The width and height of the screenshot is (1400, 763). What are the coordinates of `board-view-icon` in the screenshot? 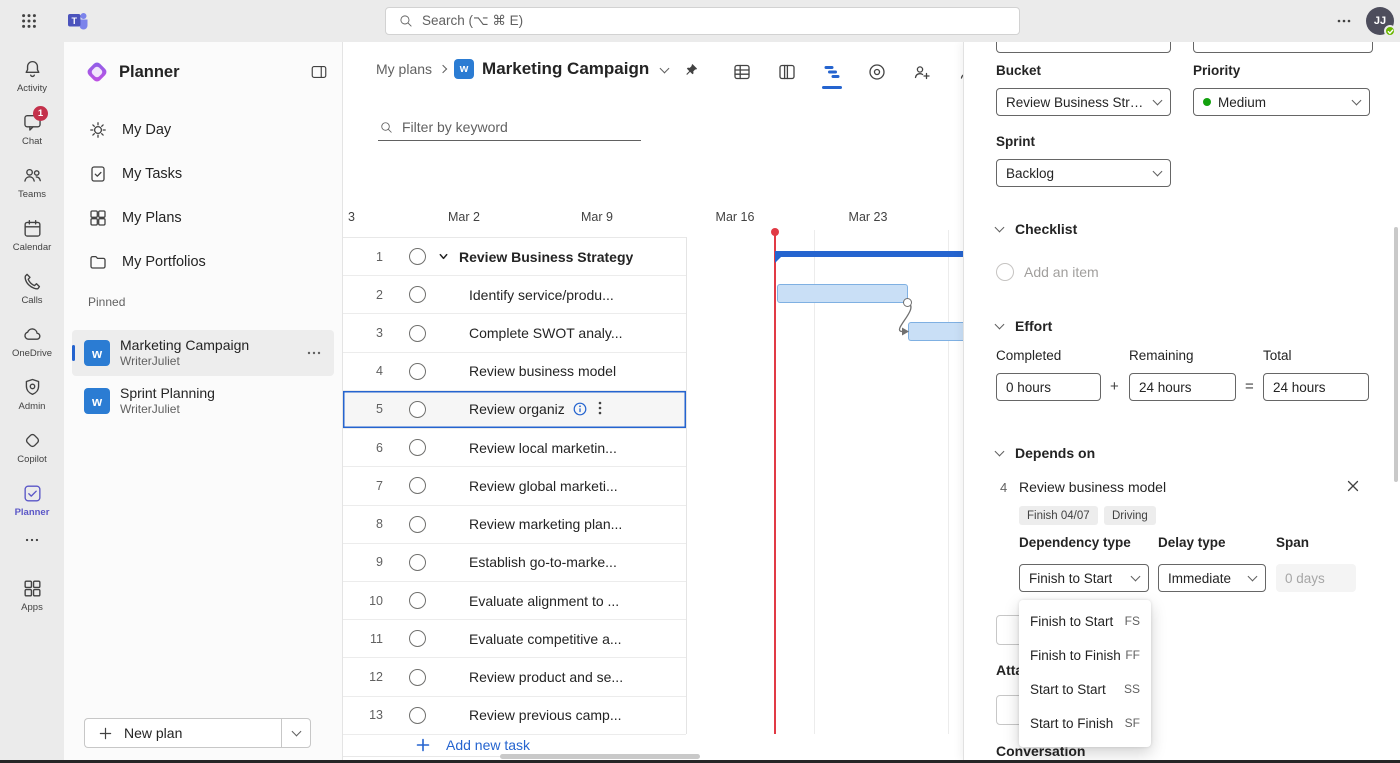 It's located at (787, 72).